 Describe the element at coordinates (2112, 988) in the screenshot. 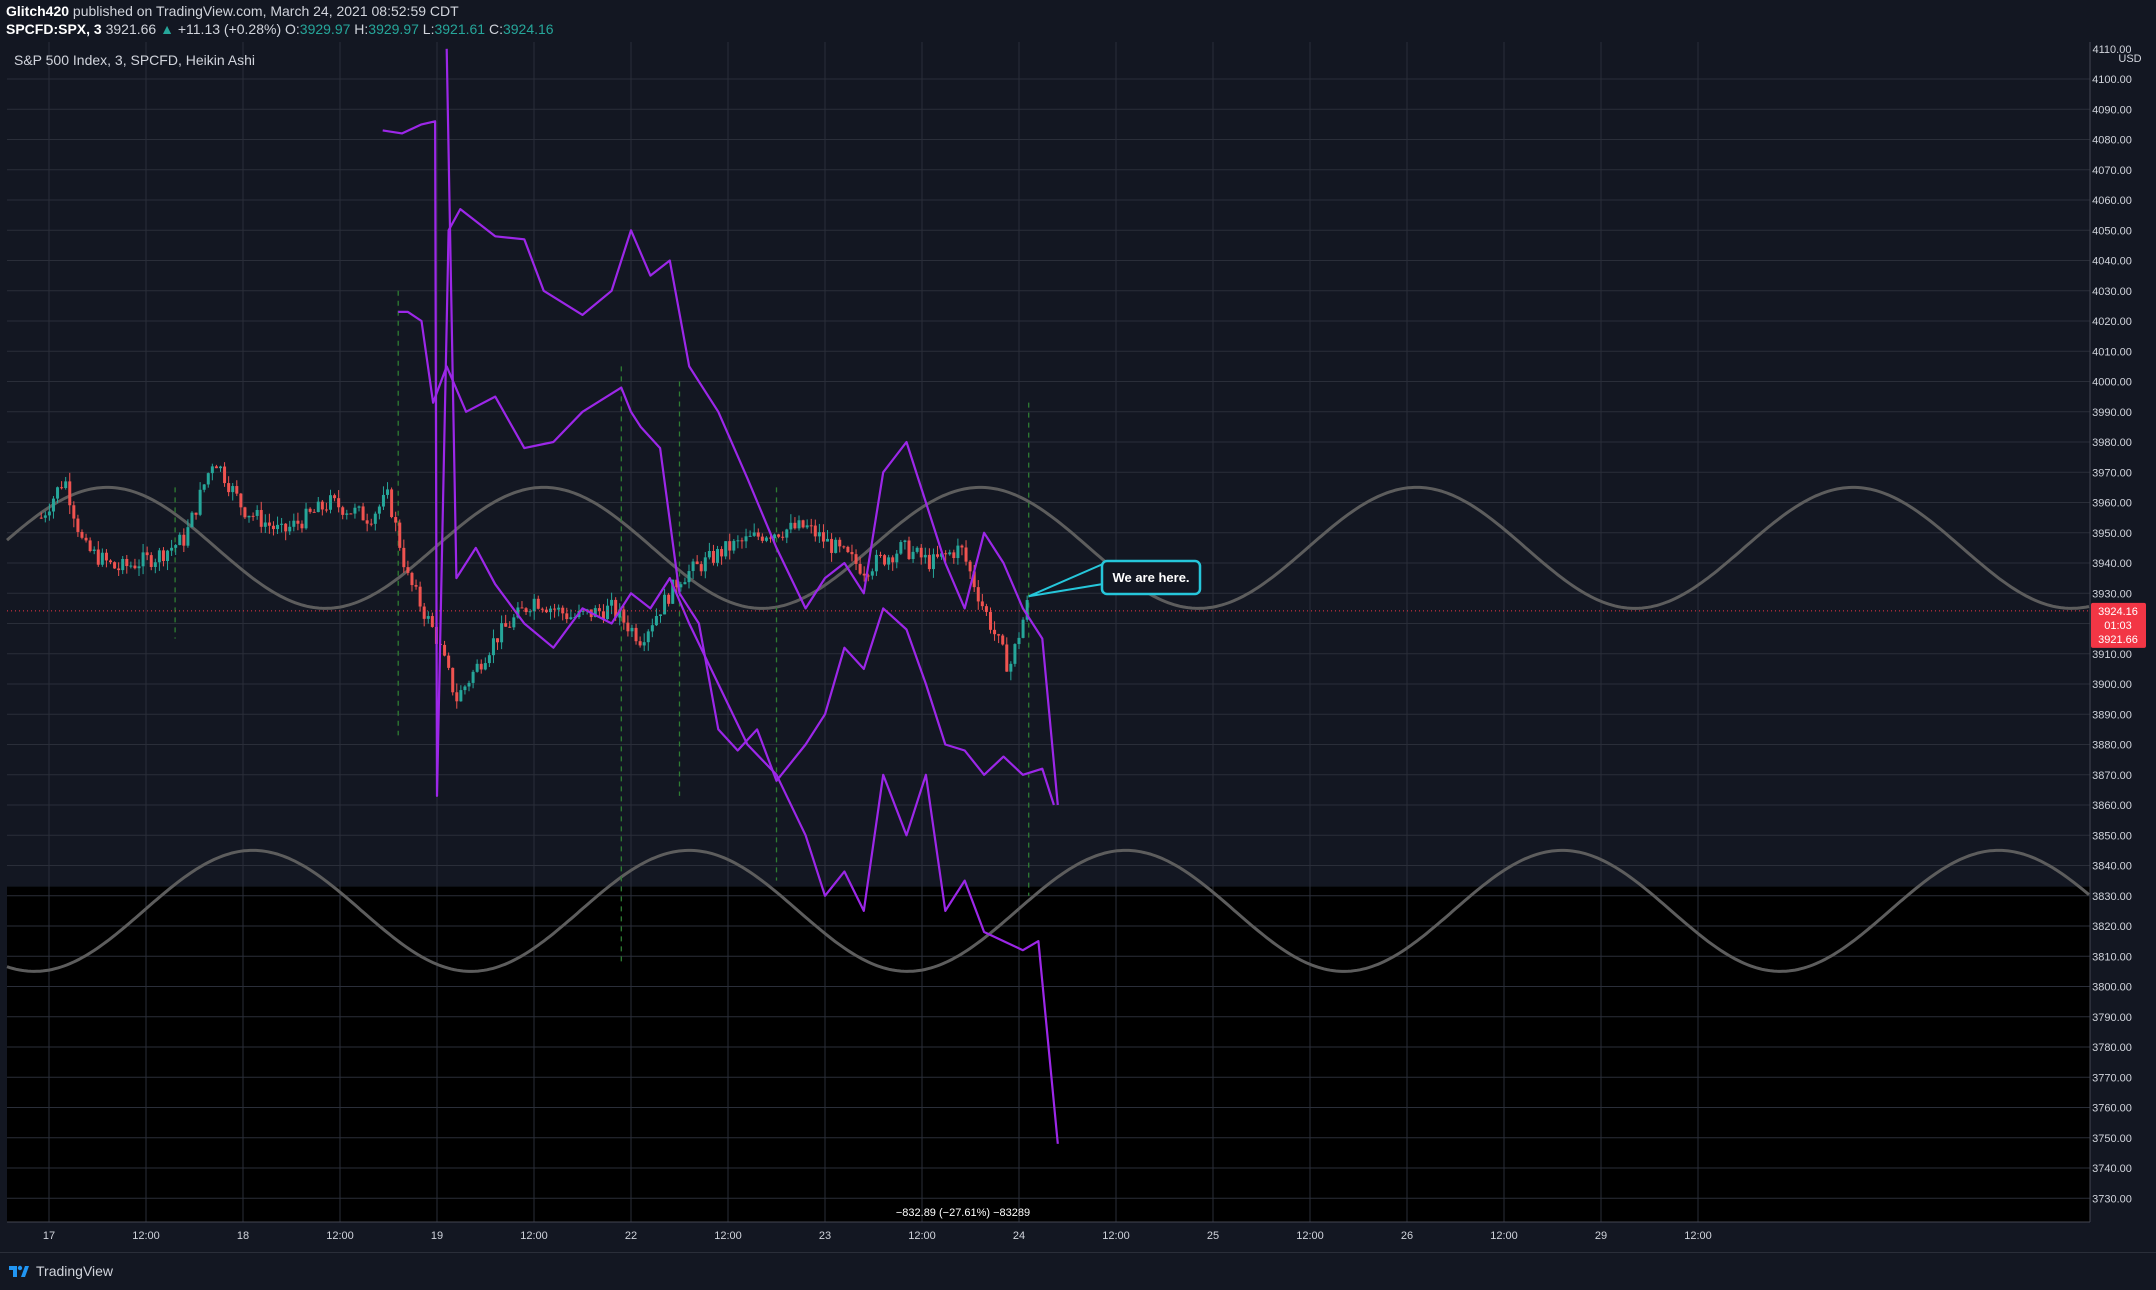

I see `y-tick-label: 3800.00` at that location.